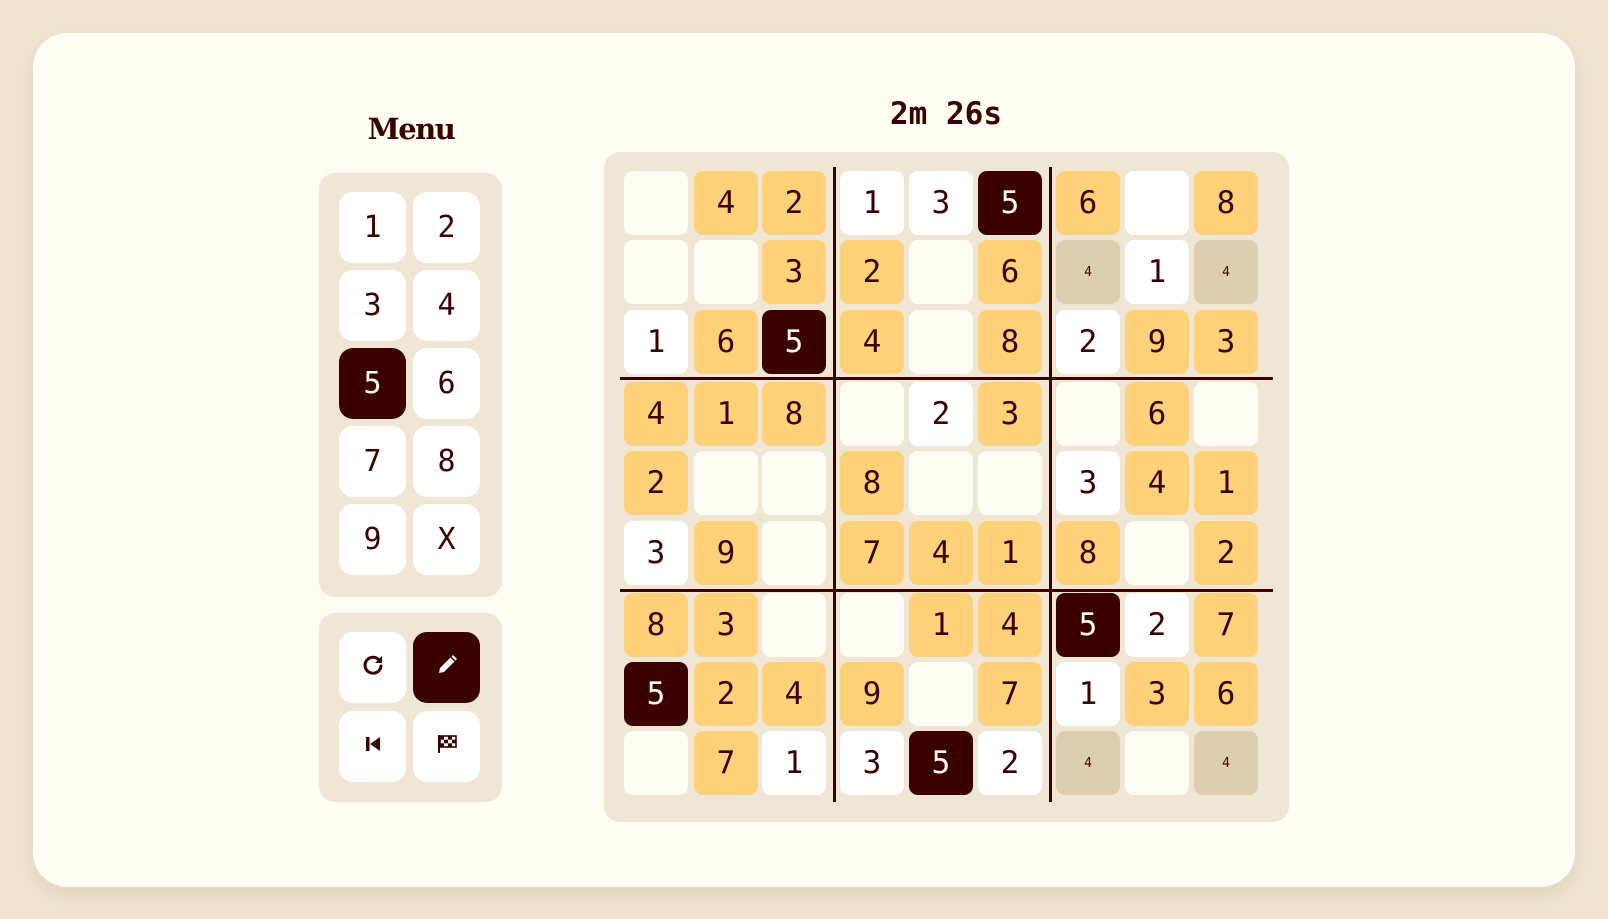 This screenshot has height=919, width=1608. I want to click on game-timer: 2m 26s, so click(946, 114).